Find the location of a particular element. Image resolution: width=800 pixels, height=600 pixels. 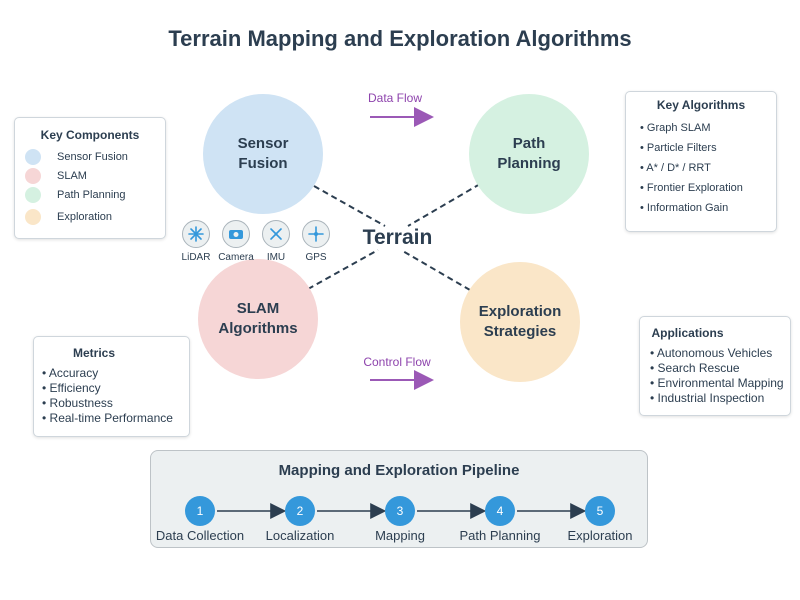

legend-item: Exploration is located at coordinates (68, 217).